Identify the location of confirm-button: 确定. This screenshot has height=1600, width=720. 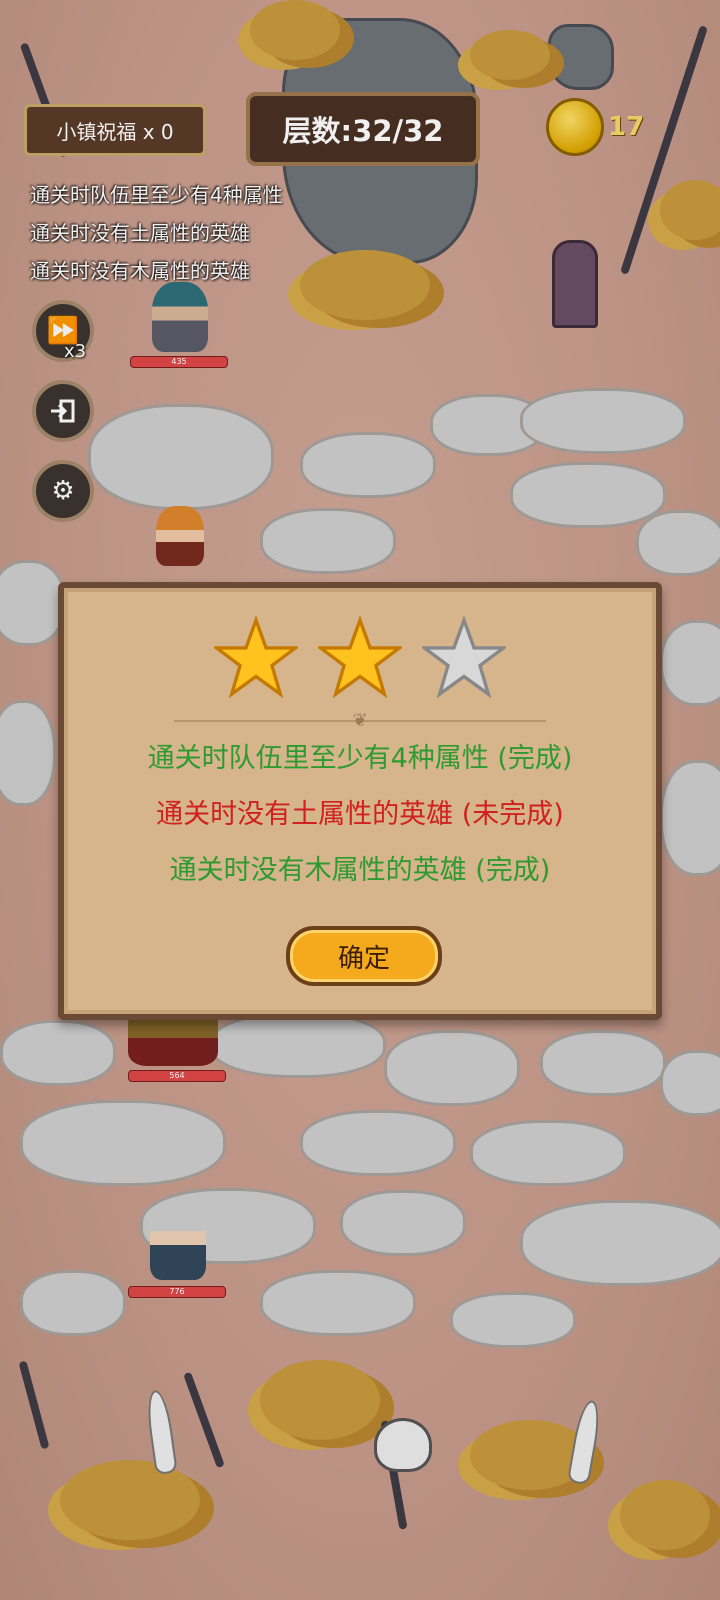
(364, 956).